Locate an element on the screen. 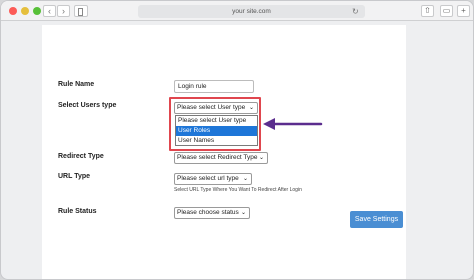  users-type-select: Please select User type ⌄ is located at coordinates (216, 108).